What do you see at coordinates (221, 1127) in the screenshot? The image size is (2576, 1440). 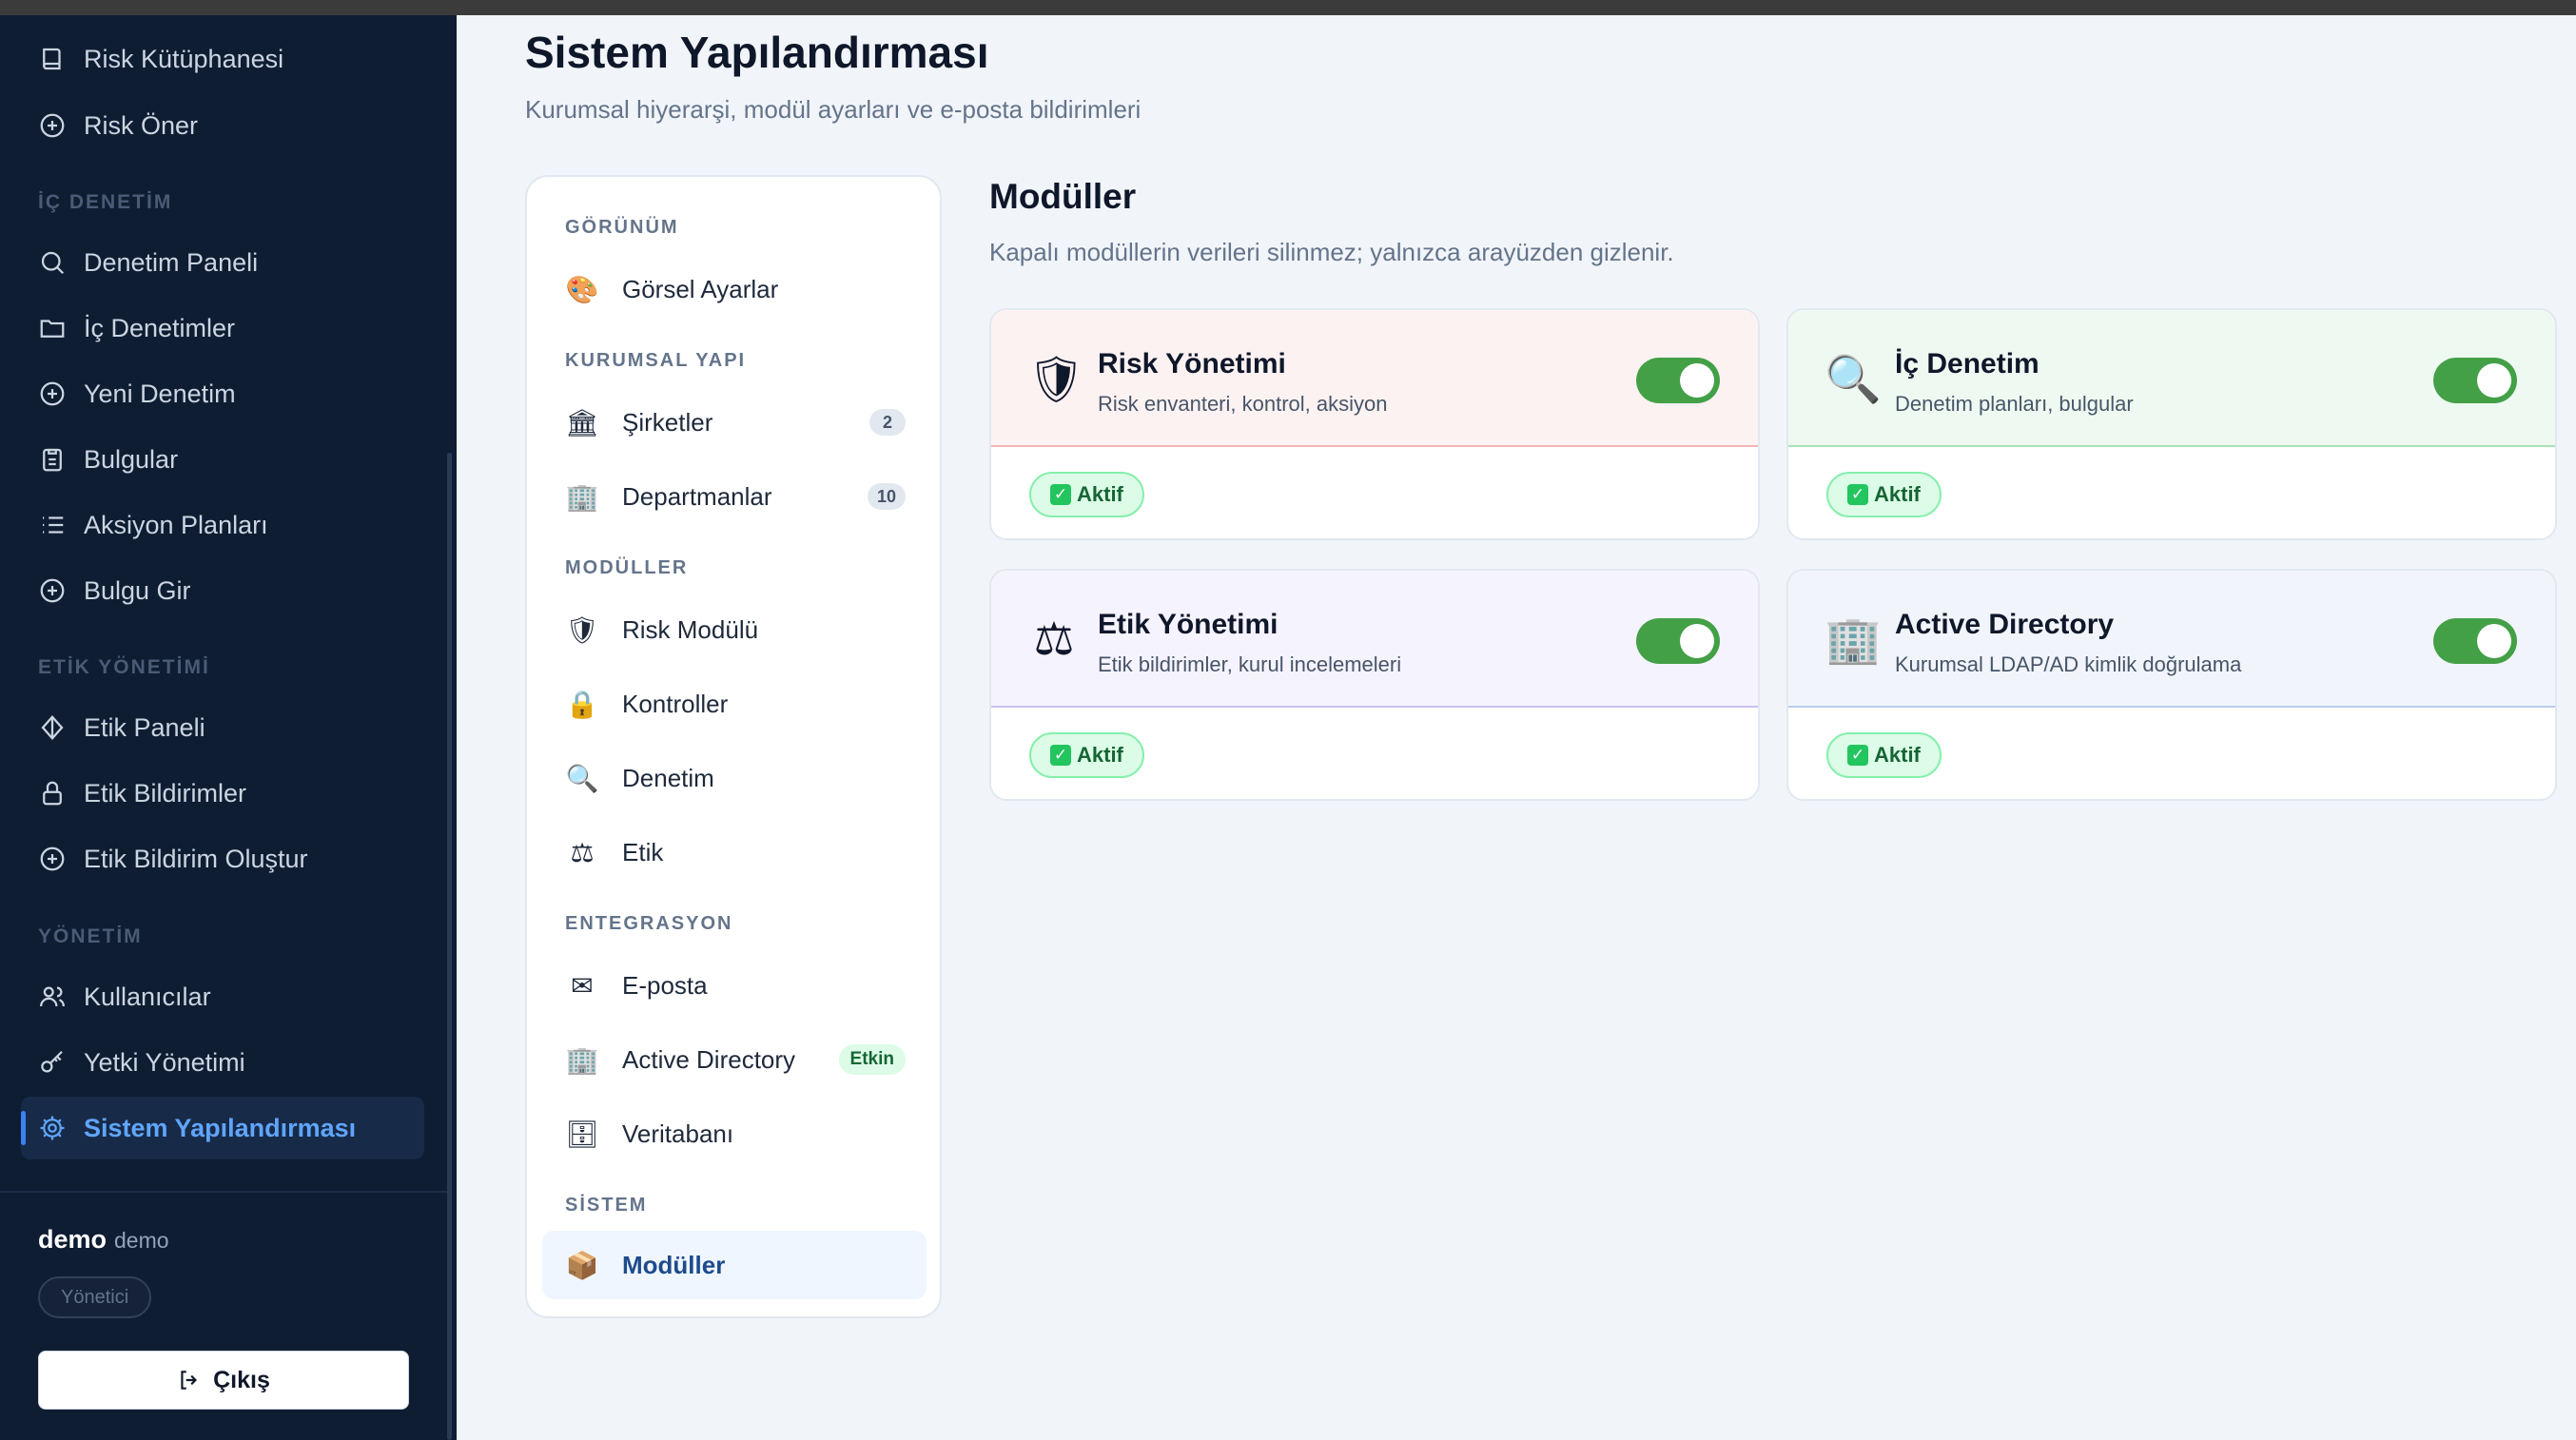 I see `sidebar-item-label: Sistem Yapılandırması` at bounding box center [221, 1127].